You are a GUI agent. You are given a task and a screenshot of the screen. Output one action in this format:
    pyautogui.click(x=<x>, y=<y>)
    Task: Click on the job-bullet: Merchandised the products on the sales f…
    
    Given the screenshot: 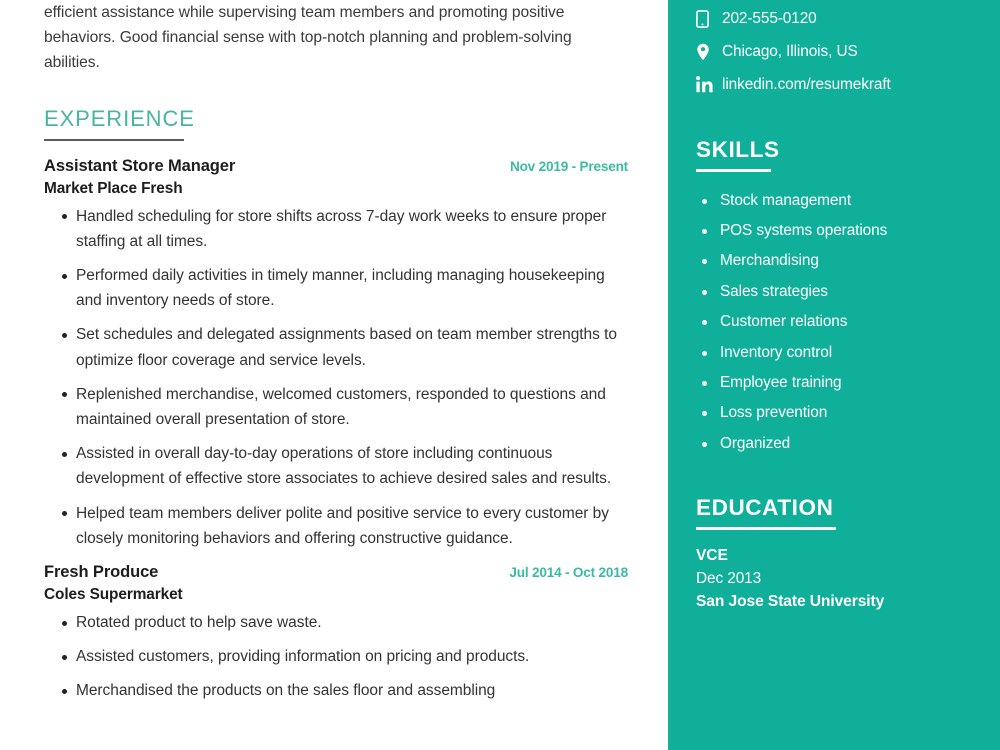 What is the action you would take?
    pyautogui.click(x=336, y=690)
    